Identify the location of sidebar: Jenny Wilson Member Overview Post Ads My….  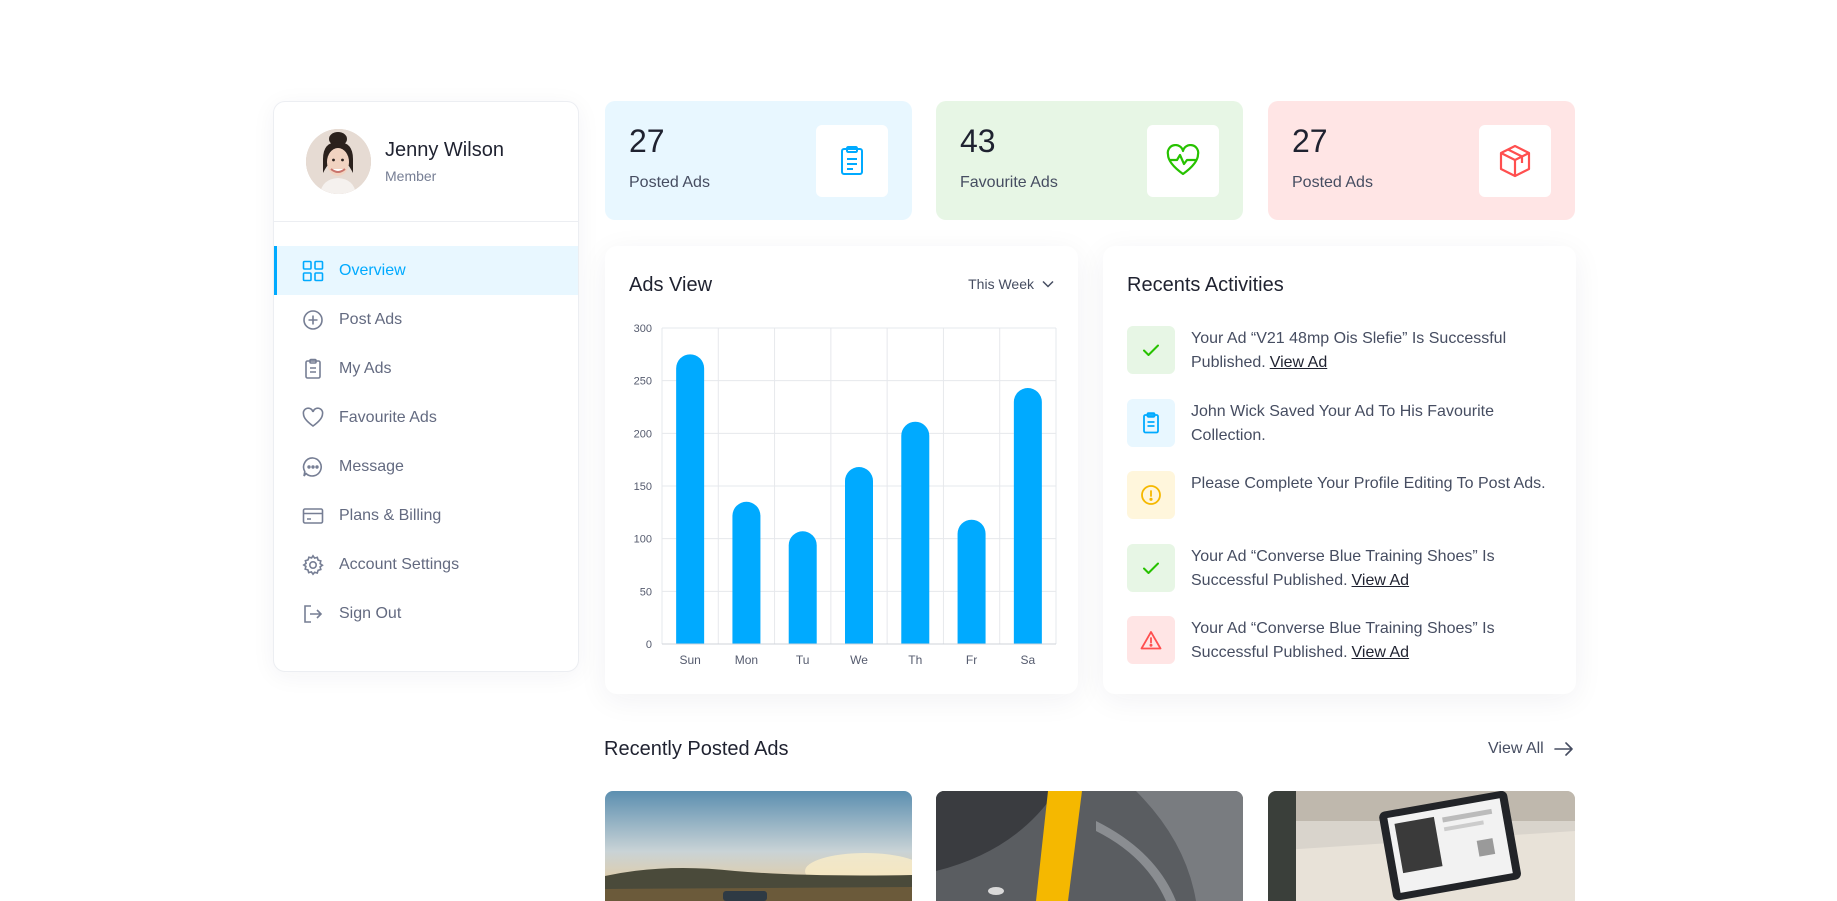
(426, 386).